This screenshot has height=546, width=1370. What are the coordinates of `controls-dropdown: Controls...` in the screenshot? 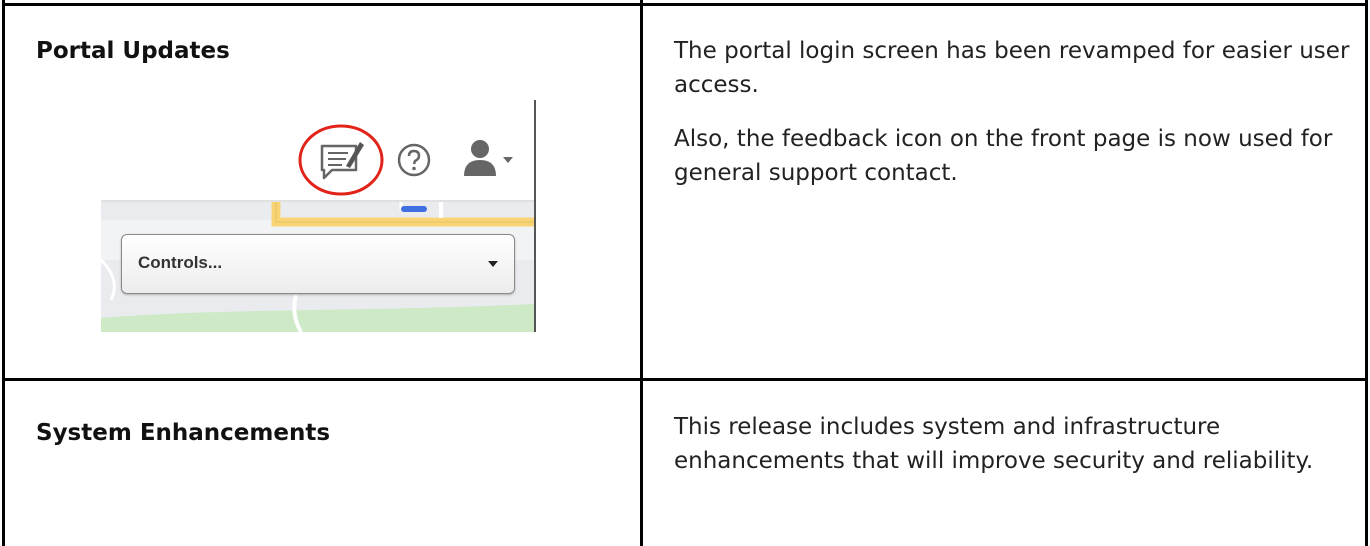 It's located at (318, 264).